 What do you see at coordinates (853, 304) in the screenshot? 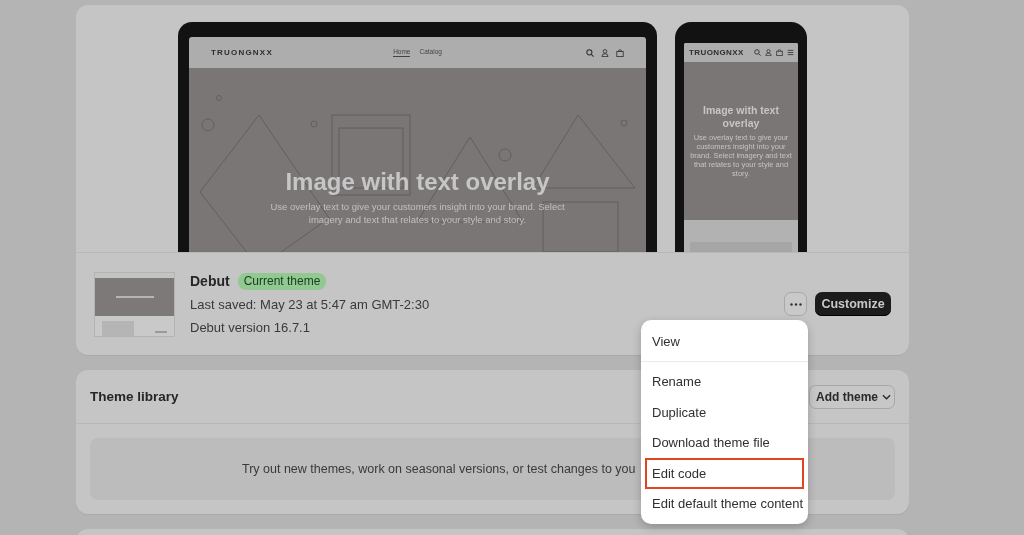
I see `customize-button: Customize` at bounding box center [853, 304].